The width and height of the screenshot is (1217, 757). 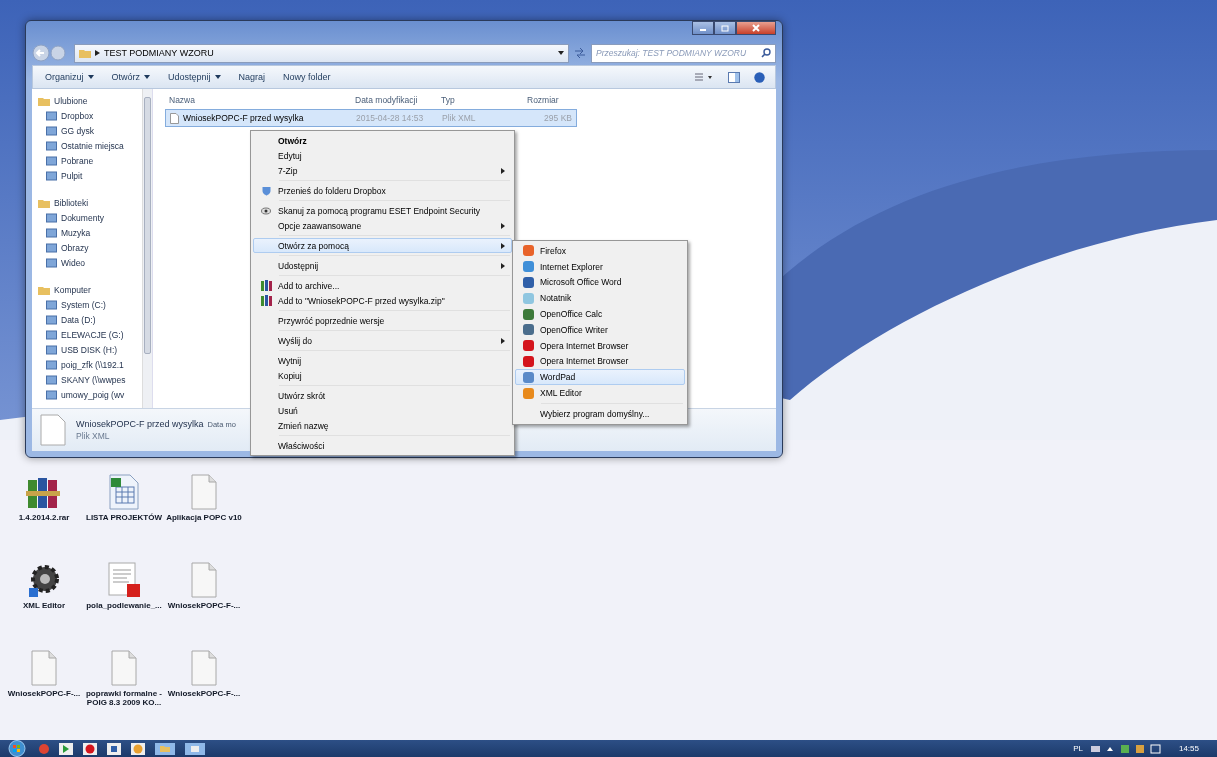 I want to click on pdf-document-icon, so click(x=124, y=580).